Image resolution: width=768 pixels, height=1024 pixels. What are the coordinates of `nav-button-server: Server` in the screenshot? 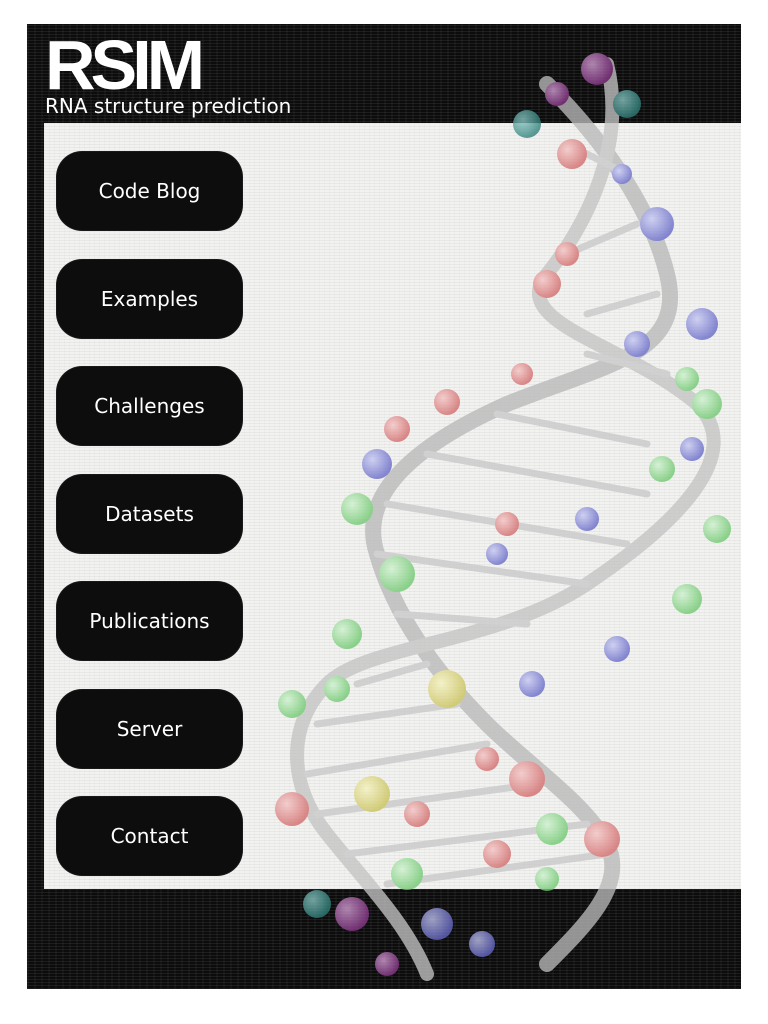 It's located at (149, 728).